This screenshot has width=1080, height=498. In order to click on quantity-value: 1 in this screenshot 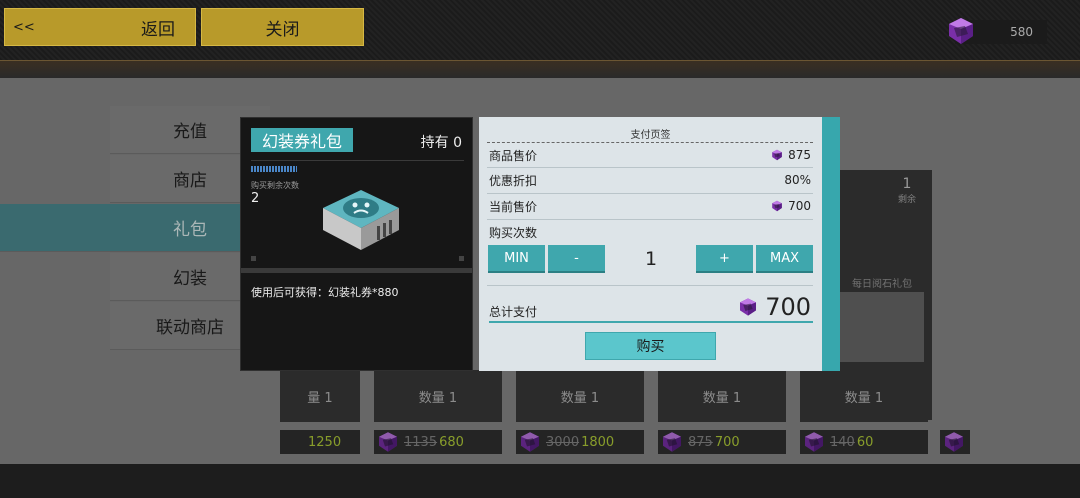, I will do `click(651, 259)`.